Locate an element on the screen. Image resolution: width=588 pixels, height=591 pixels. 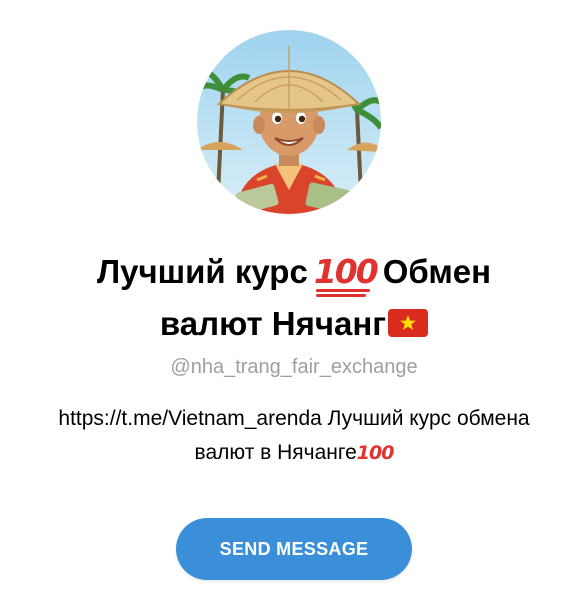
username: @nha_trang_fair_exchange is located at coordinates (294, 367).